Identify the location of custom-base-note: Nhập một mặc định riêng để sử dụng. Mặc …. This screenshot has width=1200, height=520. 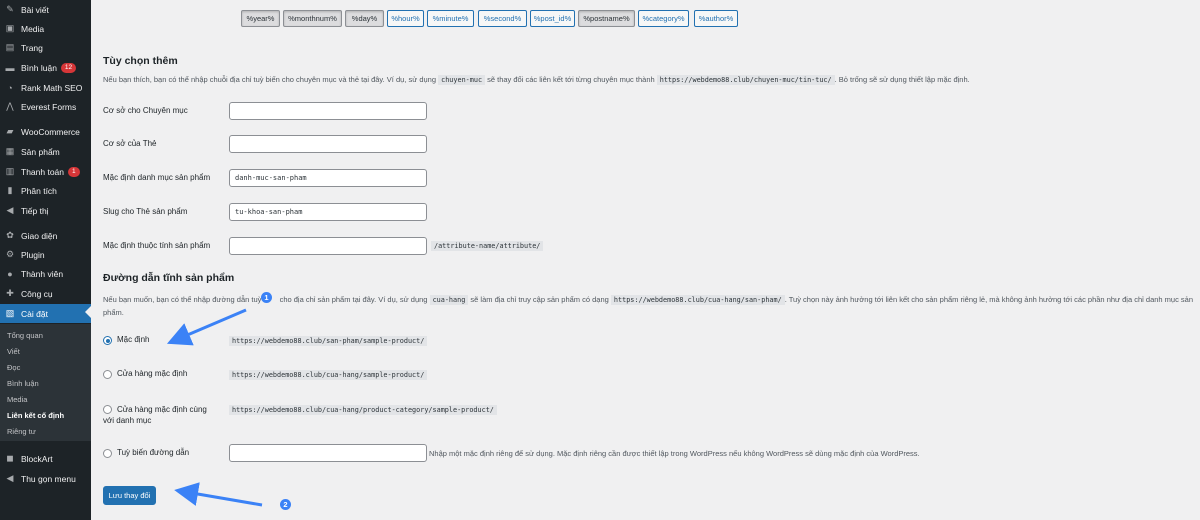
(674, 453).